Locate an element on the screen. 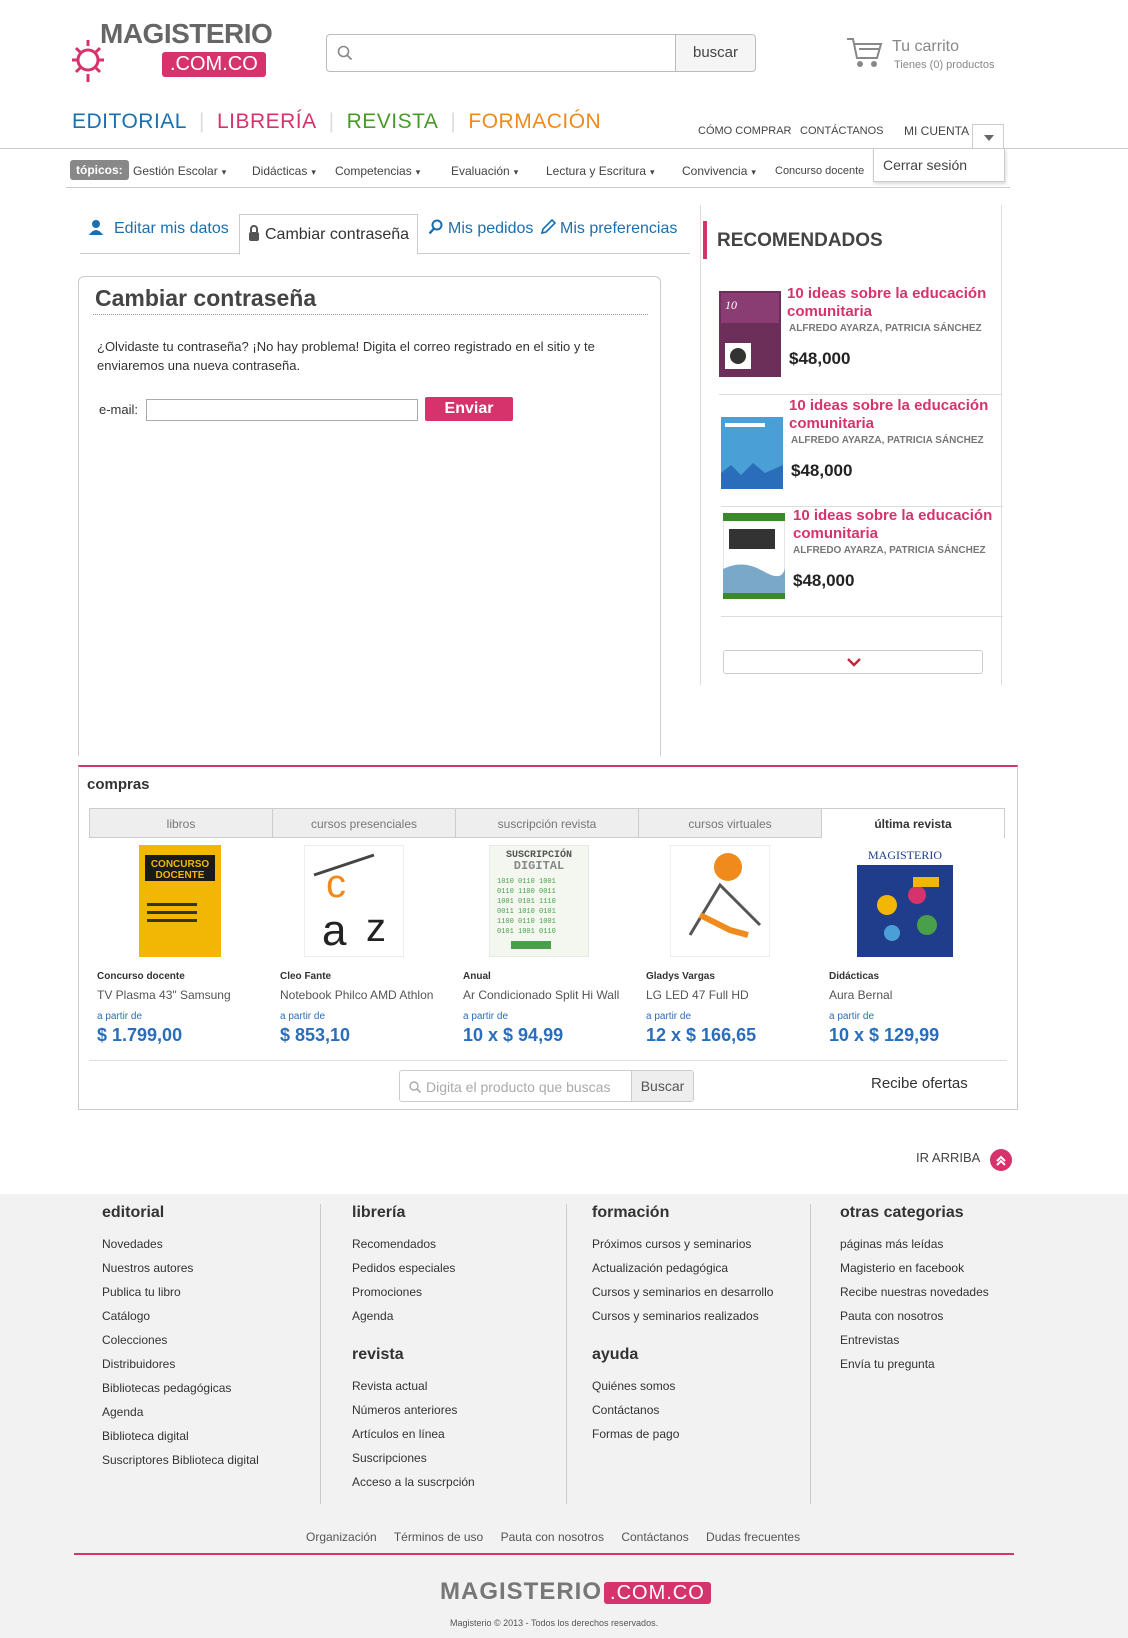 This screenshot has height=1638, width=1128. footer-link: Próximos cursos y seminarios is located at coordinates (682, 1244).